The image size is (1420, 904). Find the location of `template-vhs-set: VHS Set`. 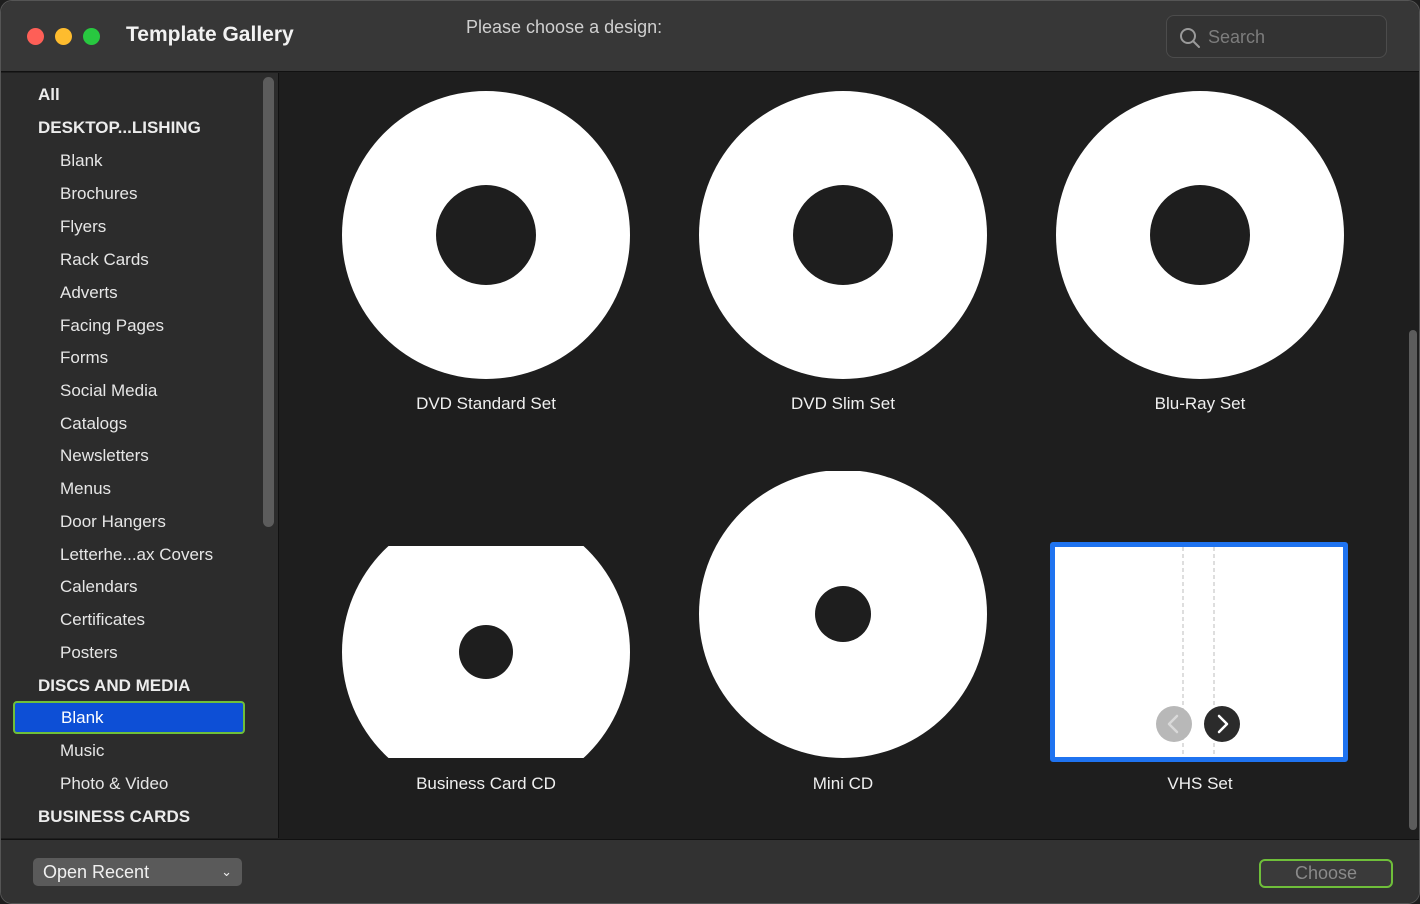

template-vhs-set: VHS Set is located at coordinates (1202, 672).